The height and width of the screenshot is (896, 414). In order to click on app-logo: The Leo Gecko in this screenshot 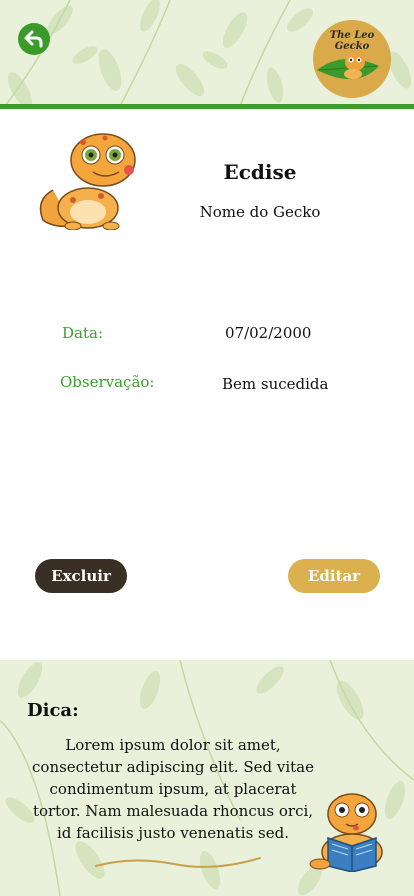, I will do `click(352, 59)`.